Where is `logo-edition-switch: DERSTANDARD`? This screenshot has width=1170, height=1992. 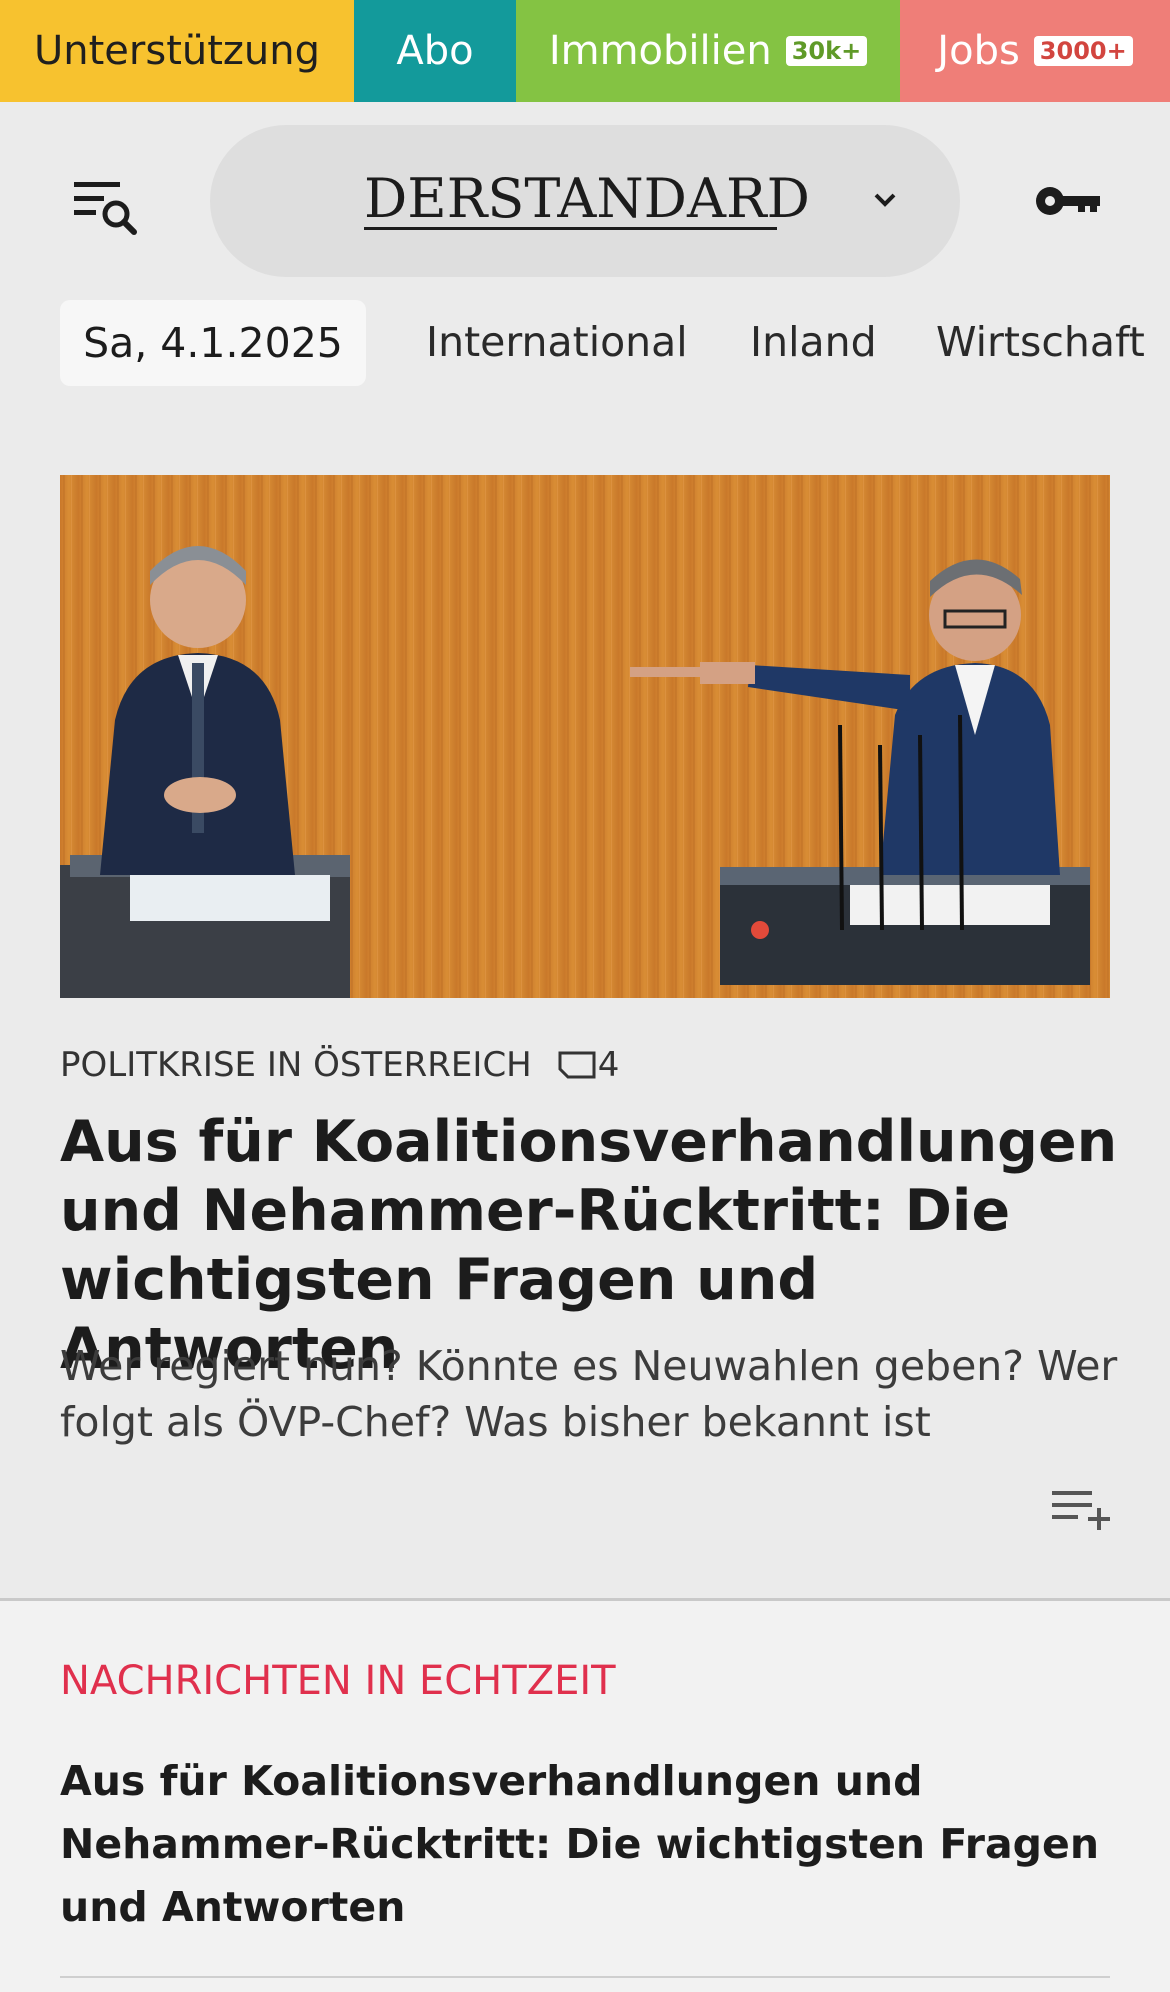
logo-edition-switch: DERSTANDARD is located at coordinates (585, 201).